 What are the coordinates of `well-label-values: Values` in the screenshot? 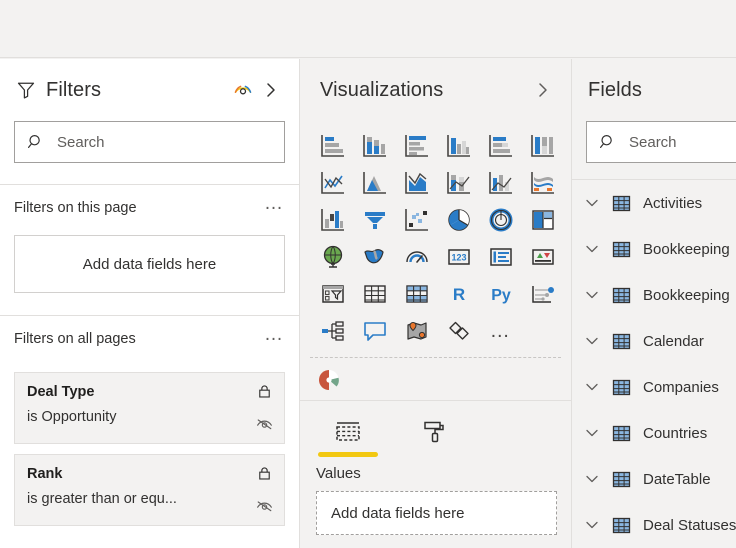 It's located at (338, 473).